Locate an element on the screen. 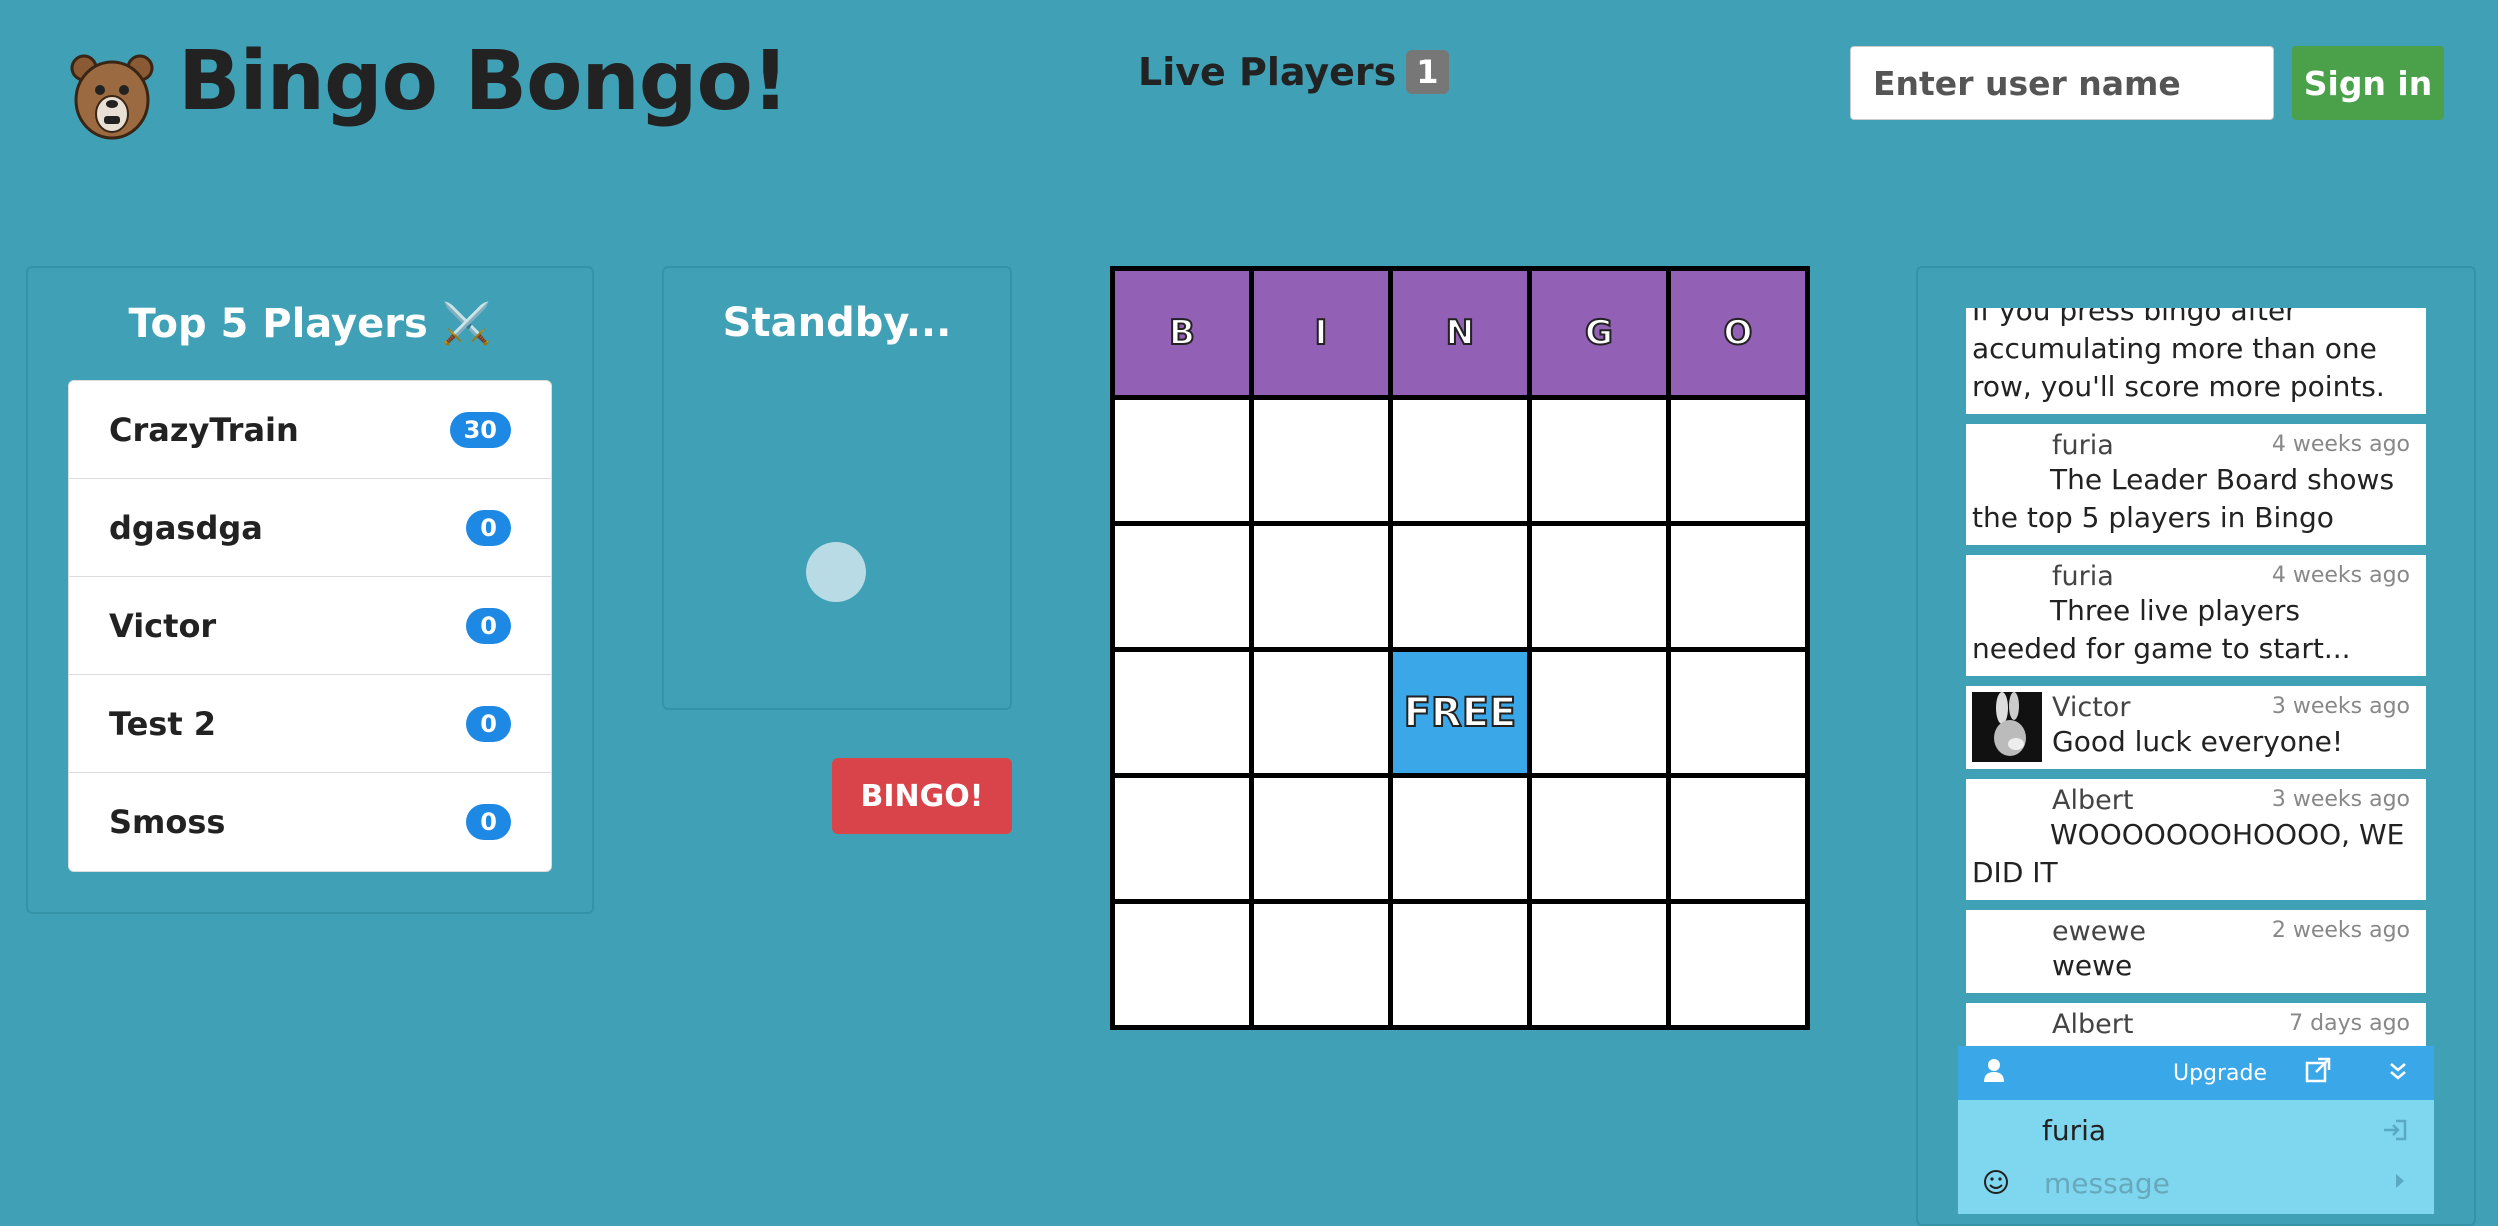  leaderboard-row: Test 2 0 is located at coordinates (310, 724).